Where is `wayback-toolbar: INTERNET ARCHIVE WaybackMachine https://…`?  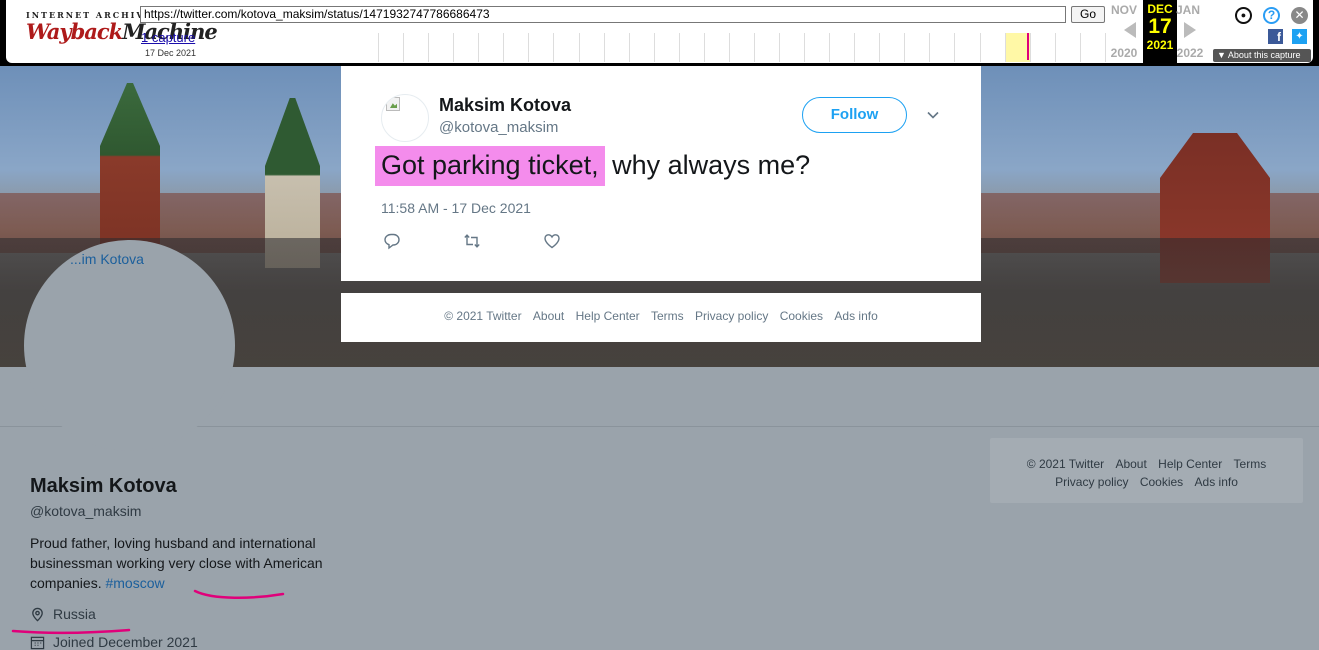
wayback-toolbar: INTERNET ARCHIVE WaybackMachine https://… is located at coordinates (659, 33).